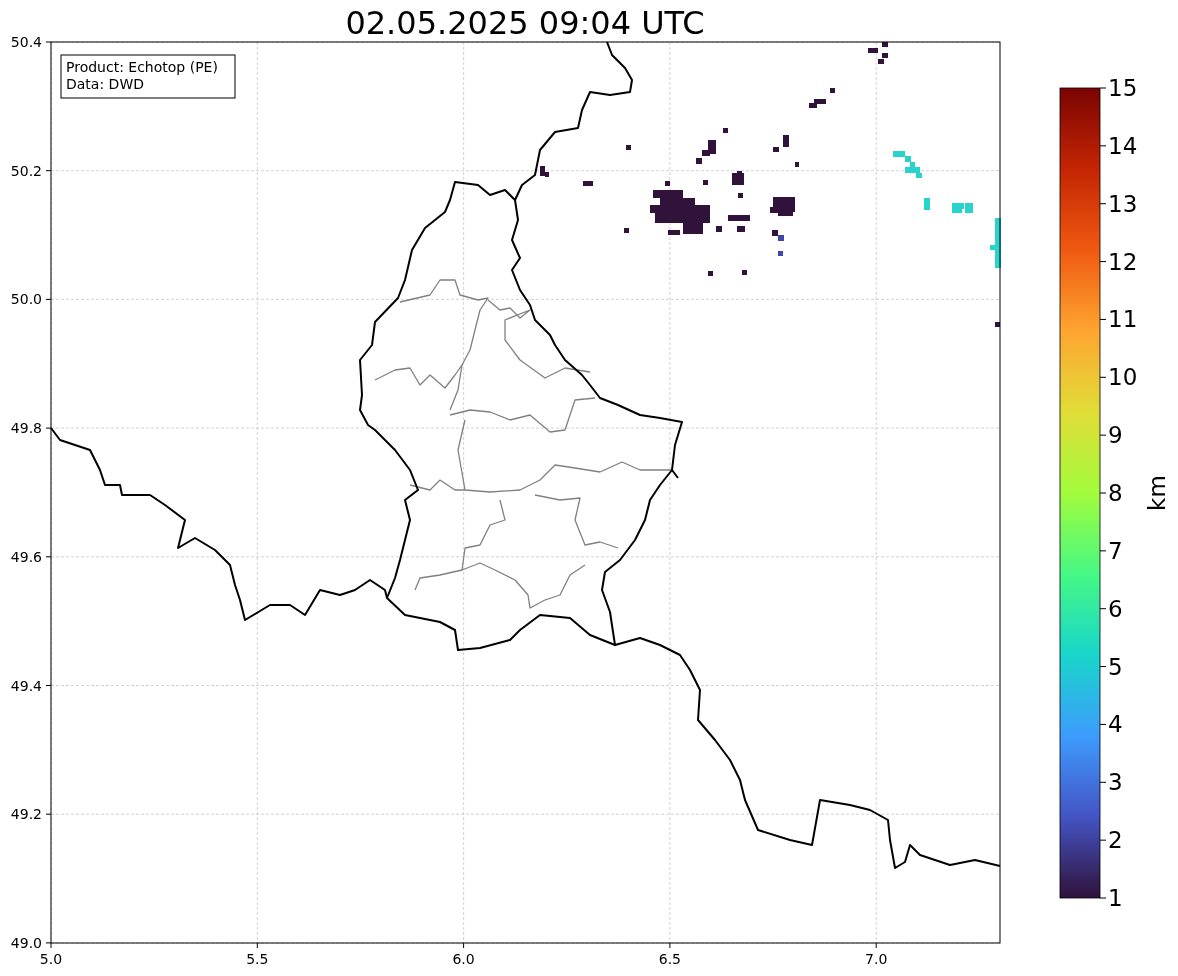 Image resolution: width=1178 pixels, height=976 pixels. I want to click on colorbar-tick-label: 12, so click(1123, 261).